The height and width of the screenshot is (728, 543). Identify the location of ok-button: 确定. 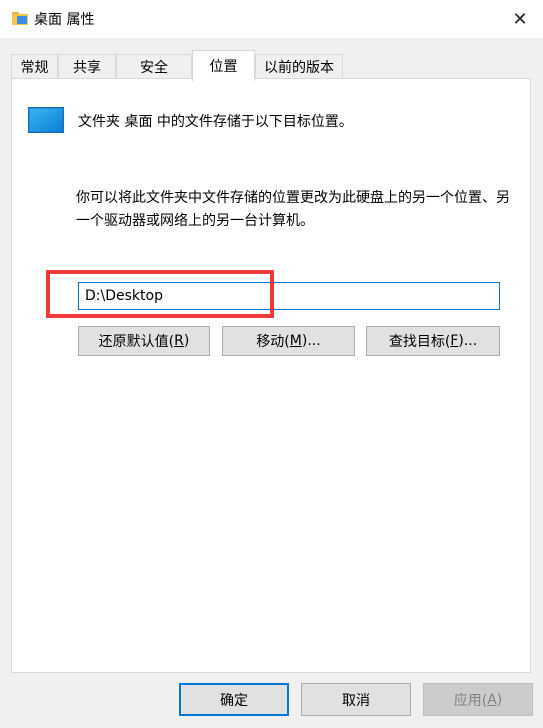
(234, 699).